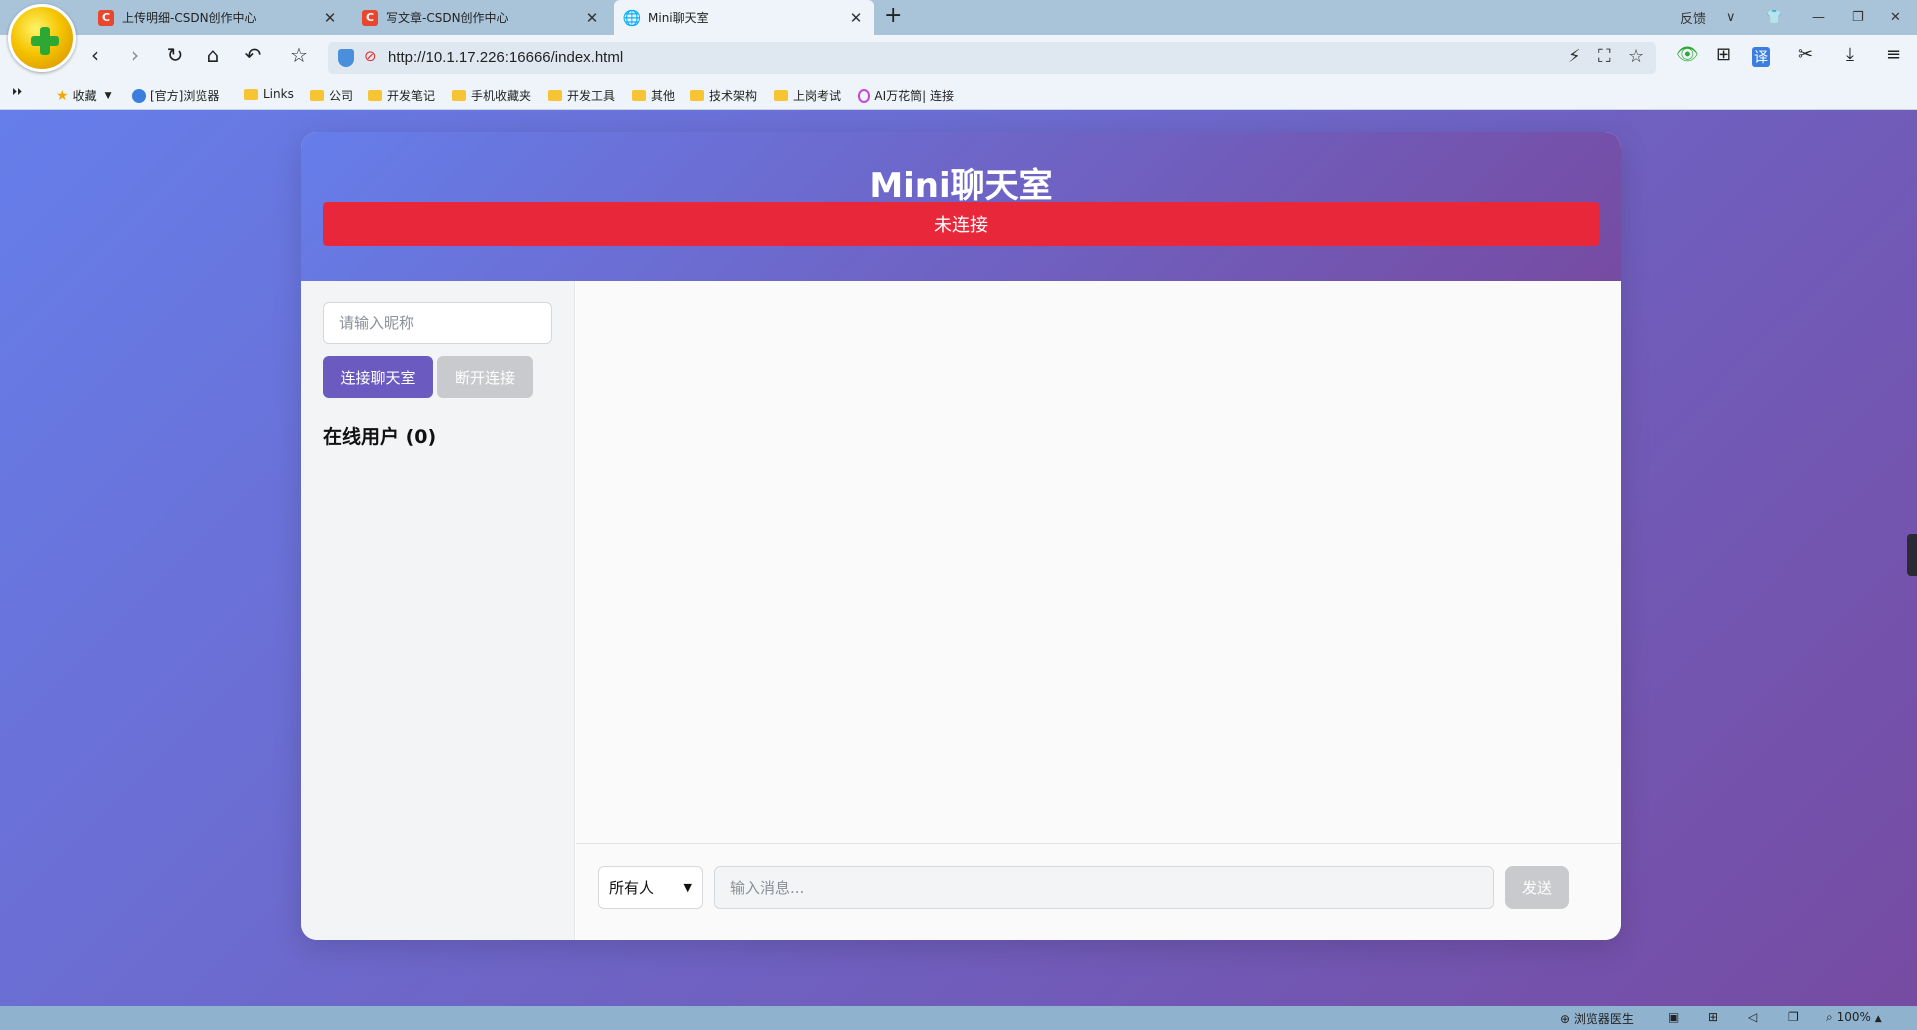 The height and width of the screenshot is (1030, 1917). Describe the element at coordinates (687, 887) in the screenshot. I see `chevron-down-icon: ▼` at that location.